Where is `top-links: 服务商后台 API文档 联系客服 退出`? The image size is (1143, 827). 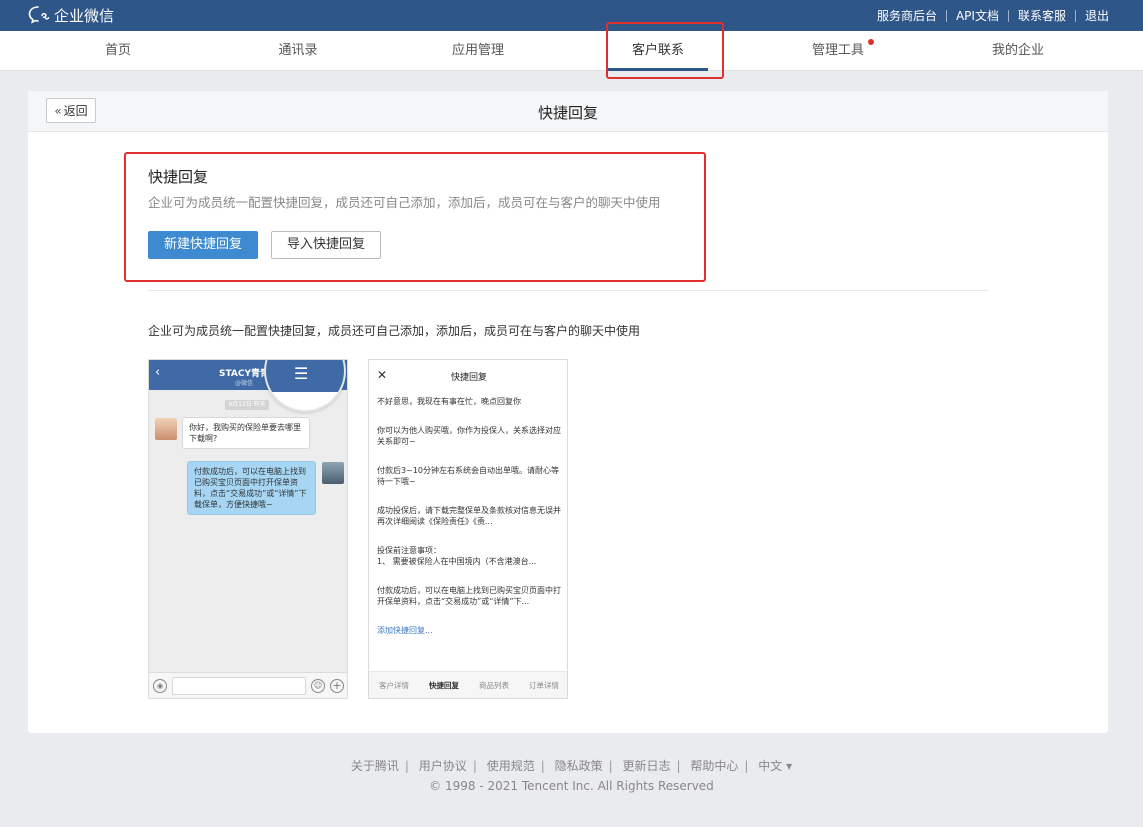 top-links: 服务商后台 API文档 联系客服 退出 is located at coordinates (993, 15).